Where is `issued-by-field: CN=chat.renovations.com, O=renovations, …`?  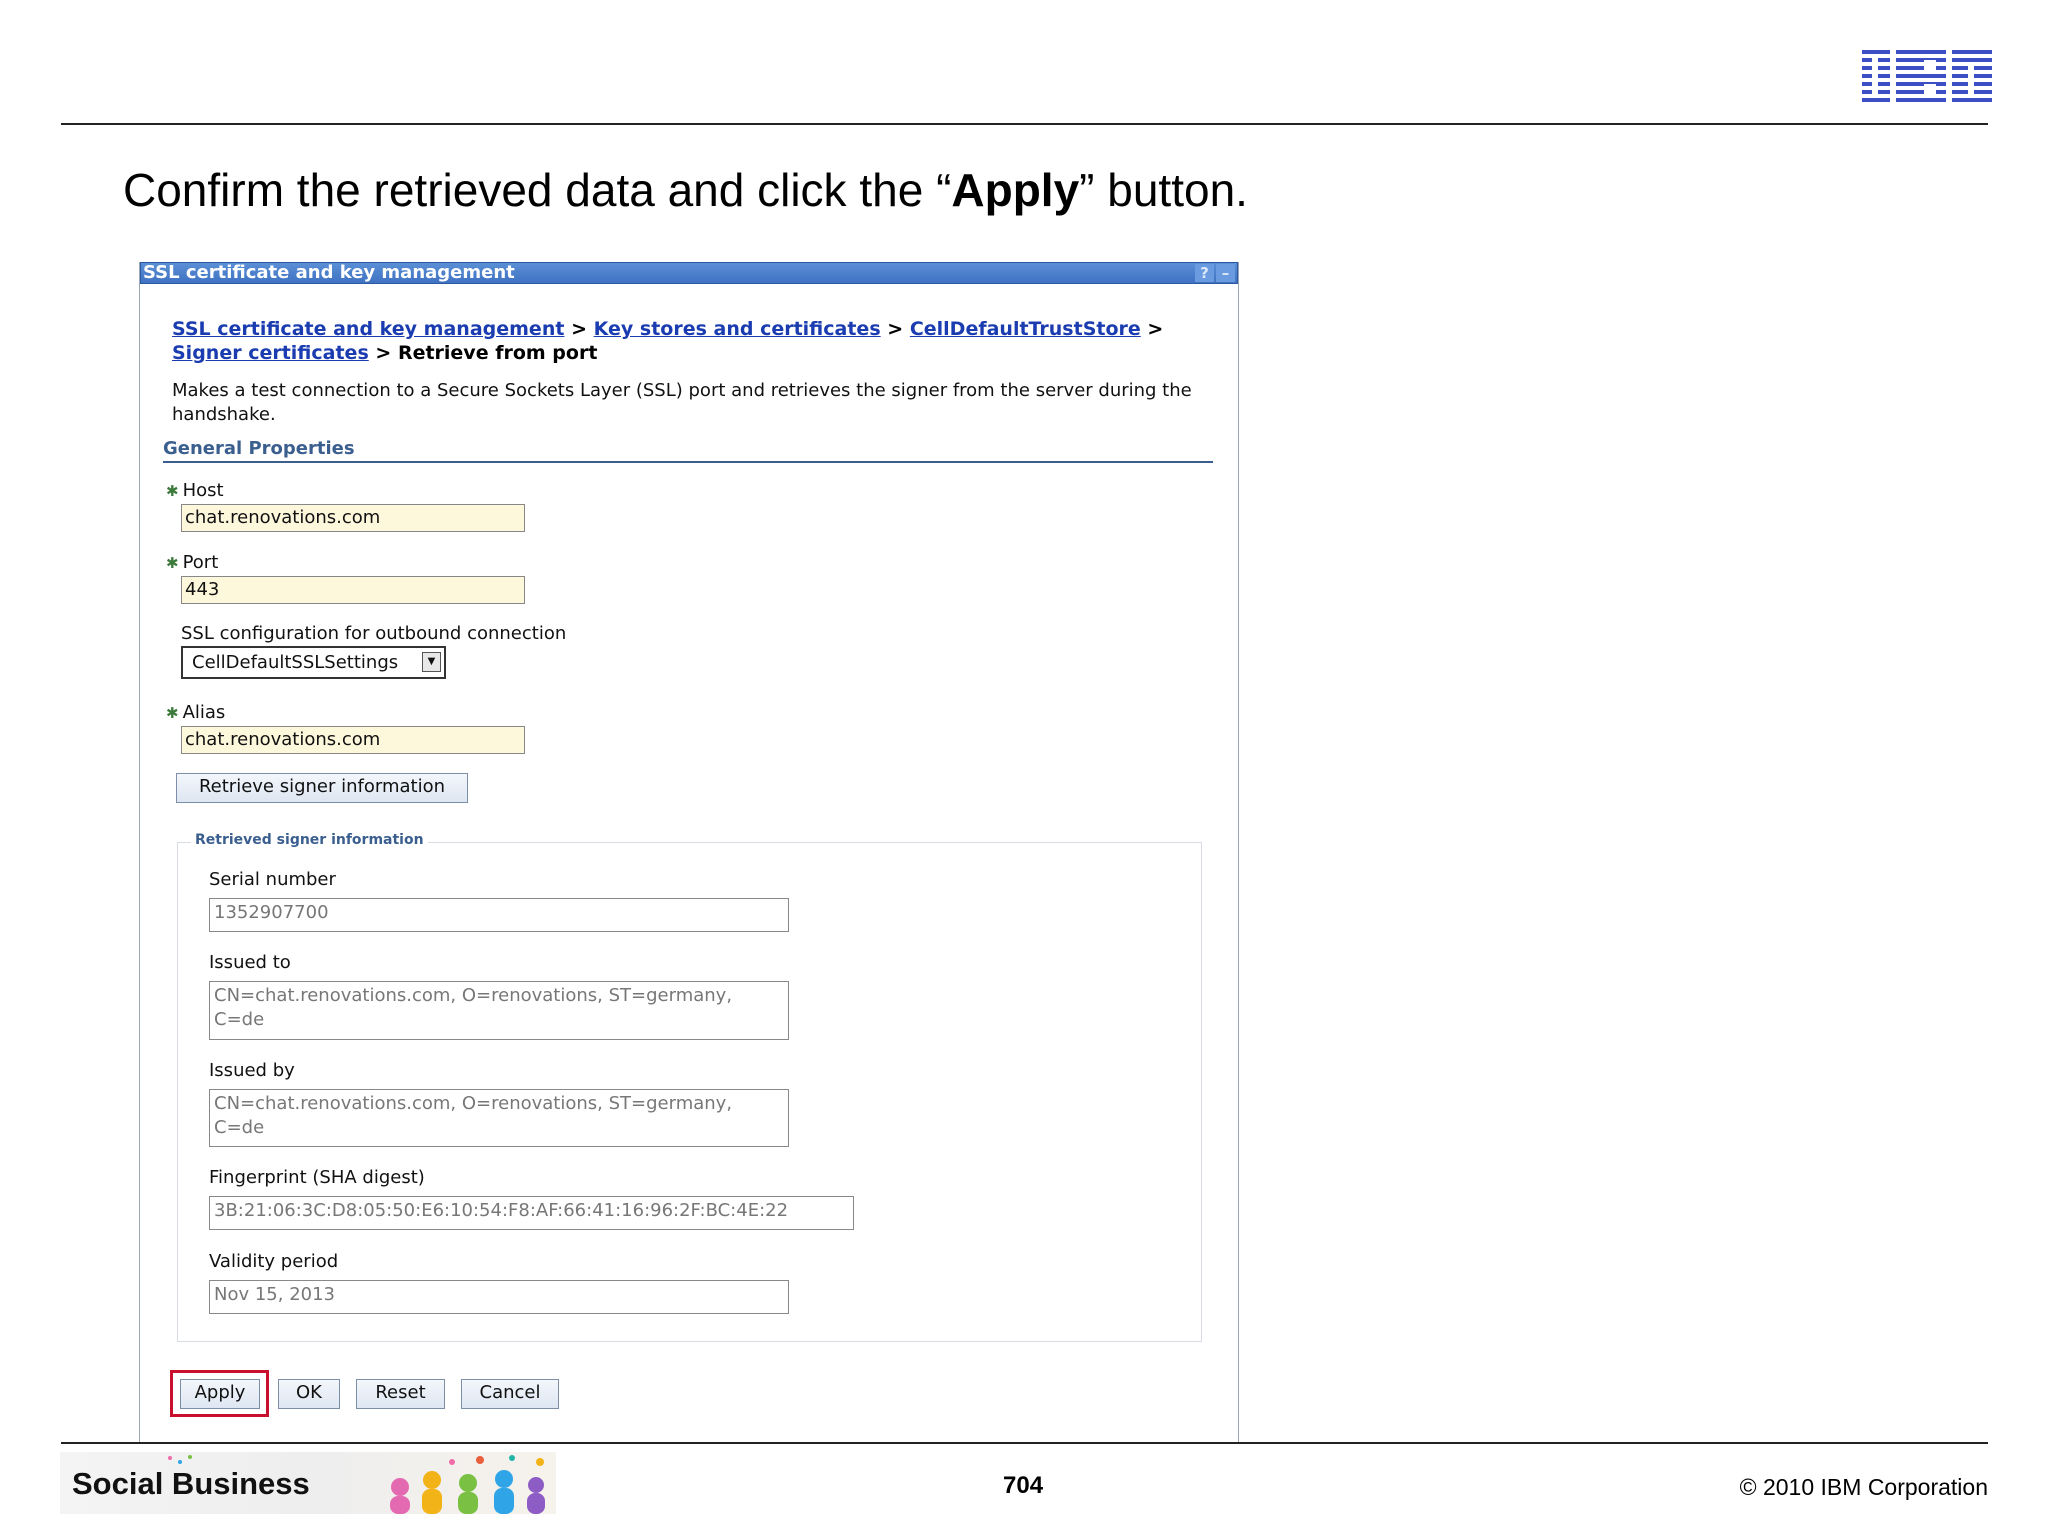 issued-by-field: CN=chat.renovations.com, O=renovations, … is located at coordinates (499, 1118).